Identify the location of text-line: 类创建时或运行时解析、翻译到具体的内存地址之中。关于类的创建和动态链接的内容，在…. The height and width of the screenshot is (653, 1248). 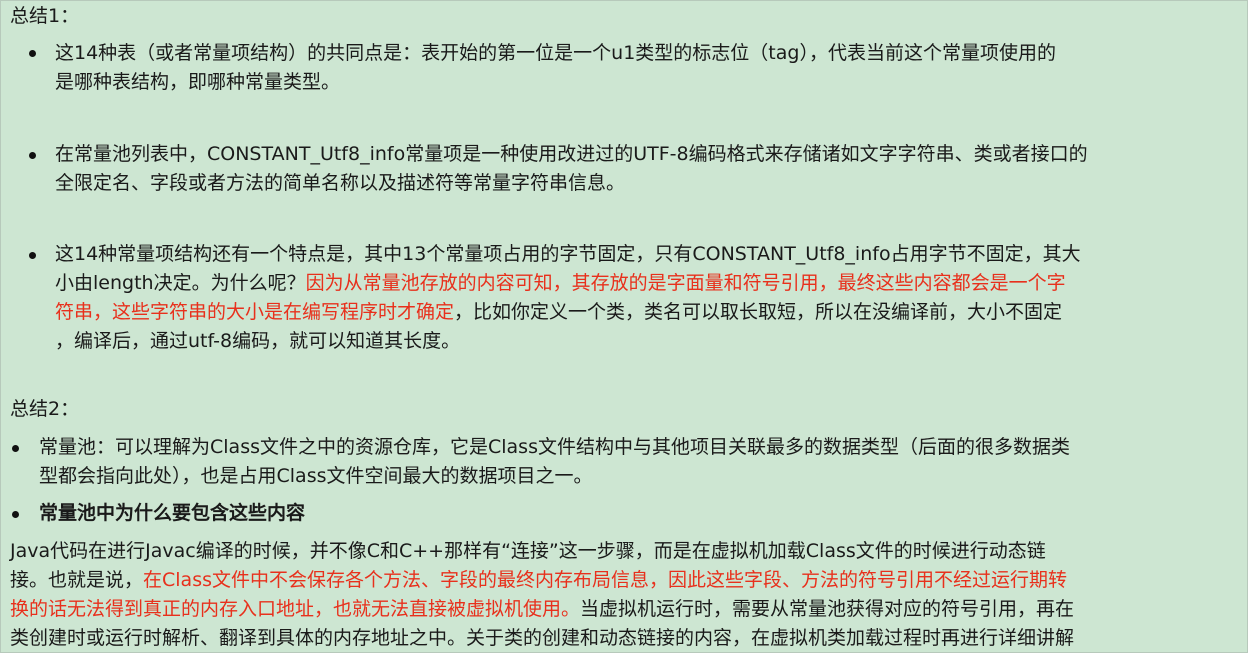
(542, 638).